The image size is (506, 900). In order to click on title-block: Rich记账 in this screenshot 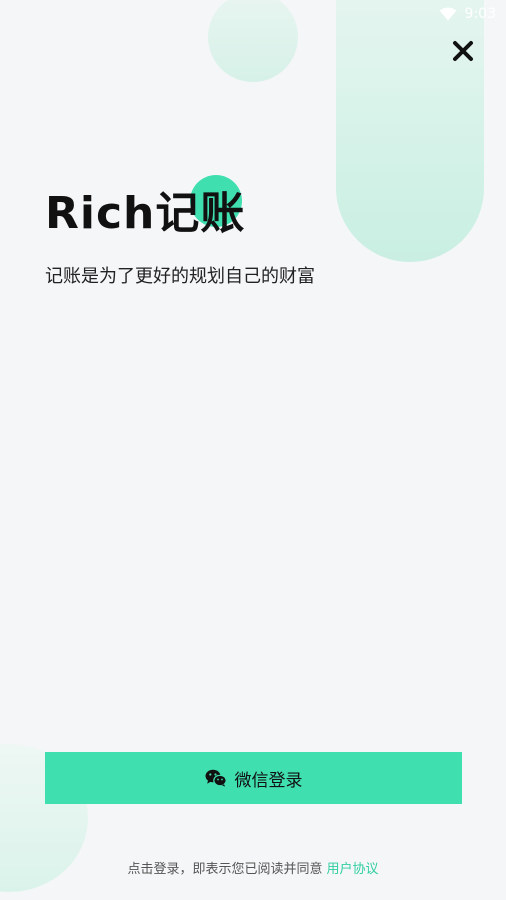, I will do `click(145, 210)`.